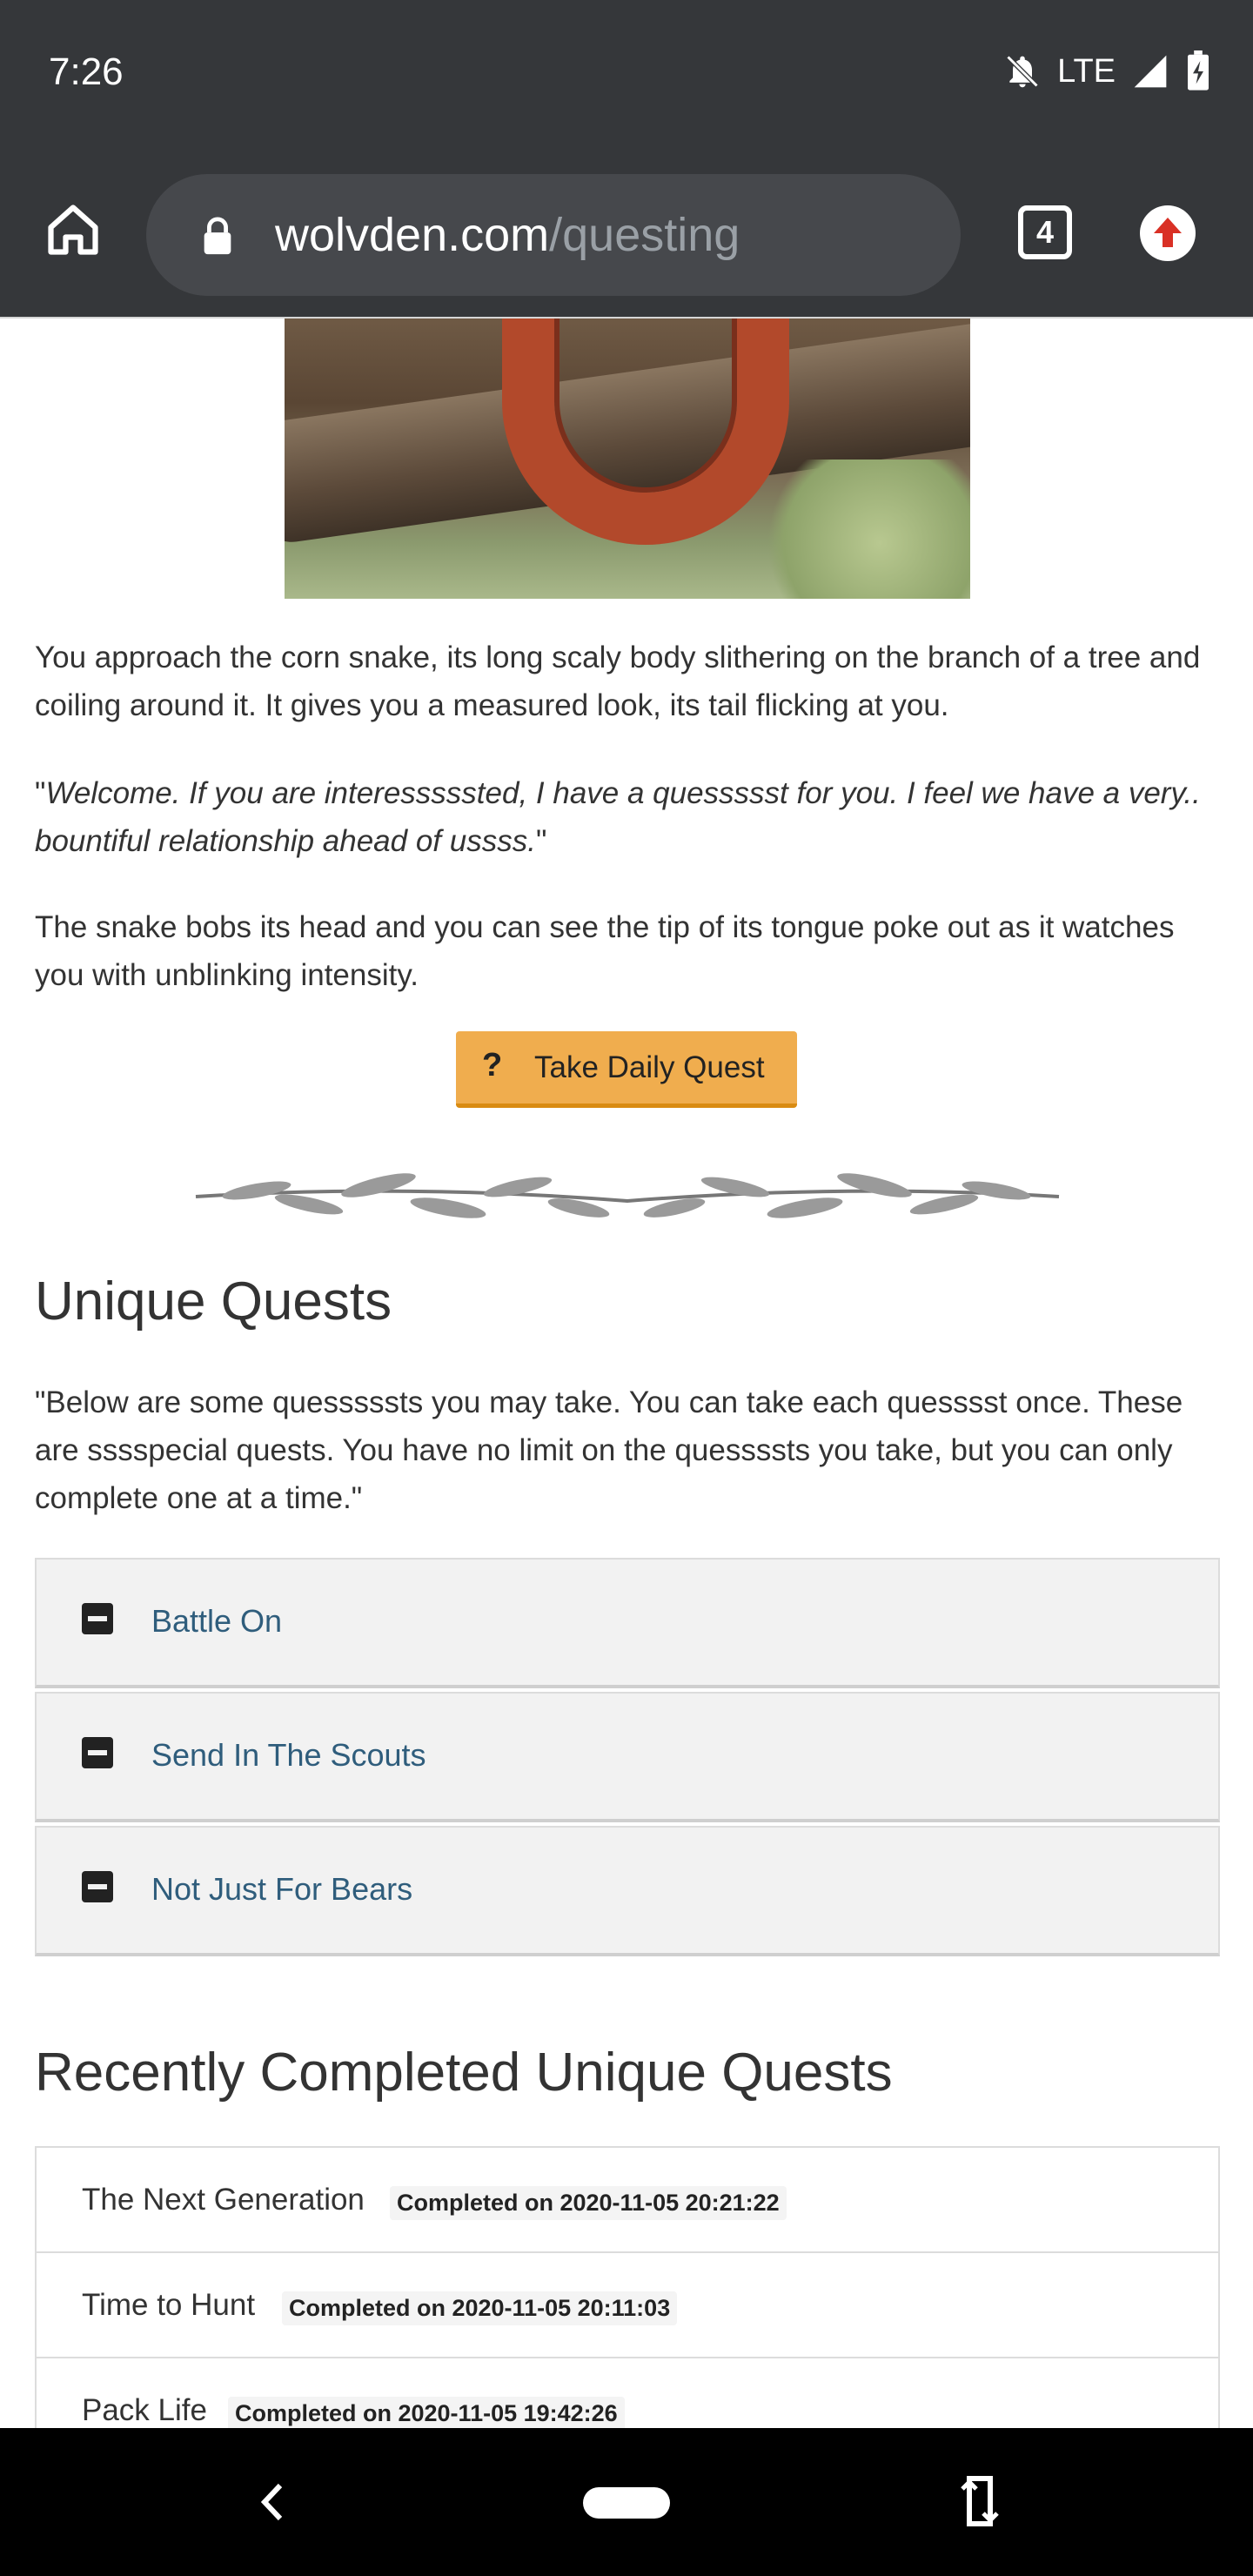 The width and height of the screenshot is (1253, 2576). What do you see at coordinates (144, 2410) in the screenshot?
I see `completed-quest-name: Pack Life` at bounding box center [144, 2410].